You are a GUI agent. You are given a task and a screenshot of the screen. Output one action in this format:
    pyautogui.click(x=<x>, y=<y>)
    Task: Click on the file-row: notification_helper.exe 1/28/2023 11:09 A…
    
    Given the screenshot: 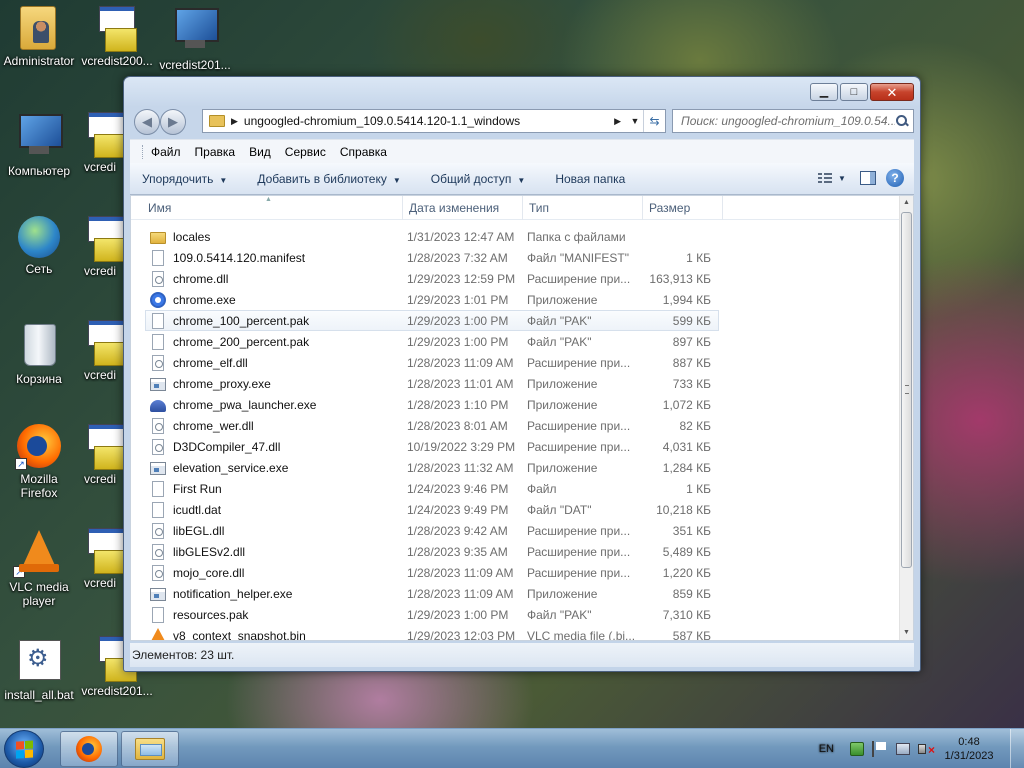 What is the action you would take?
    pyautogui.click(x=516, y=593)
    